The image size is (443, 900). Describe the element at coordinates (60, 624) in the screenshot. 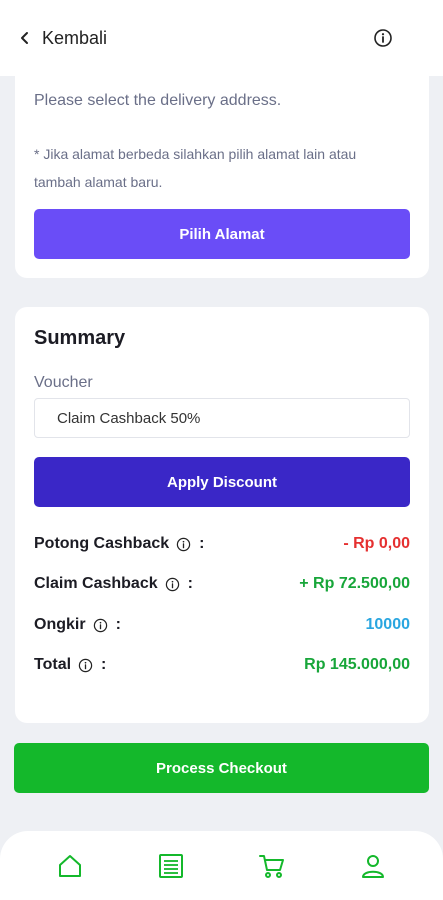

I see `row-label: Ongkir` at that location.